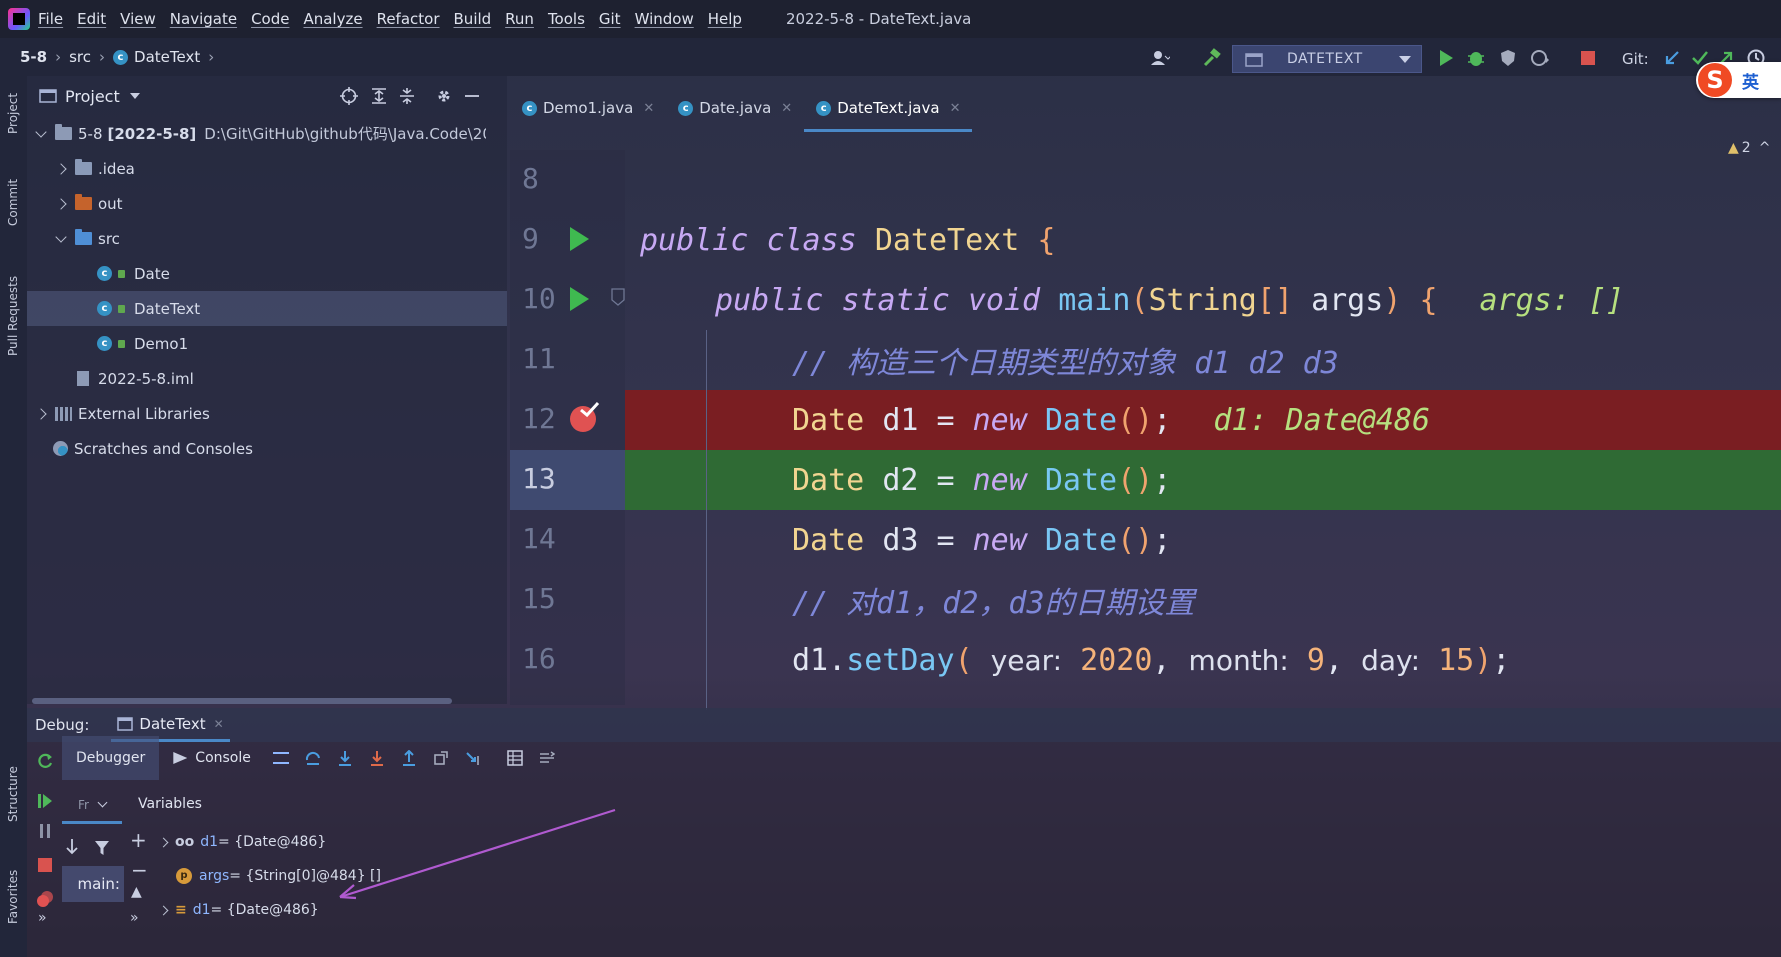  Describe the element at coordinates (407, 96) in the screenshot. I see `collapse-all-icon` at that location.